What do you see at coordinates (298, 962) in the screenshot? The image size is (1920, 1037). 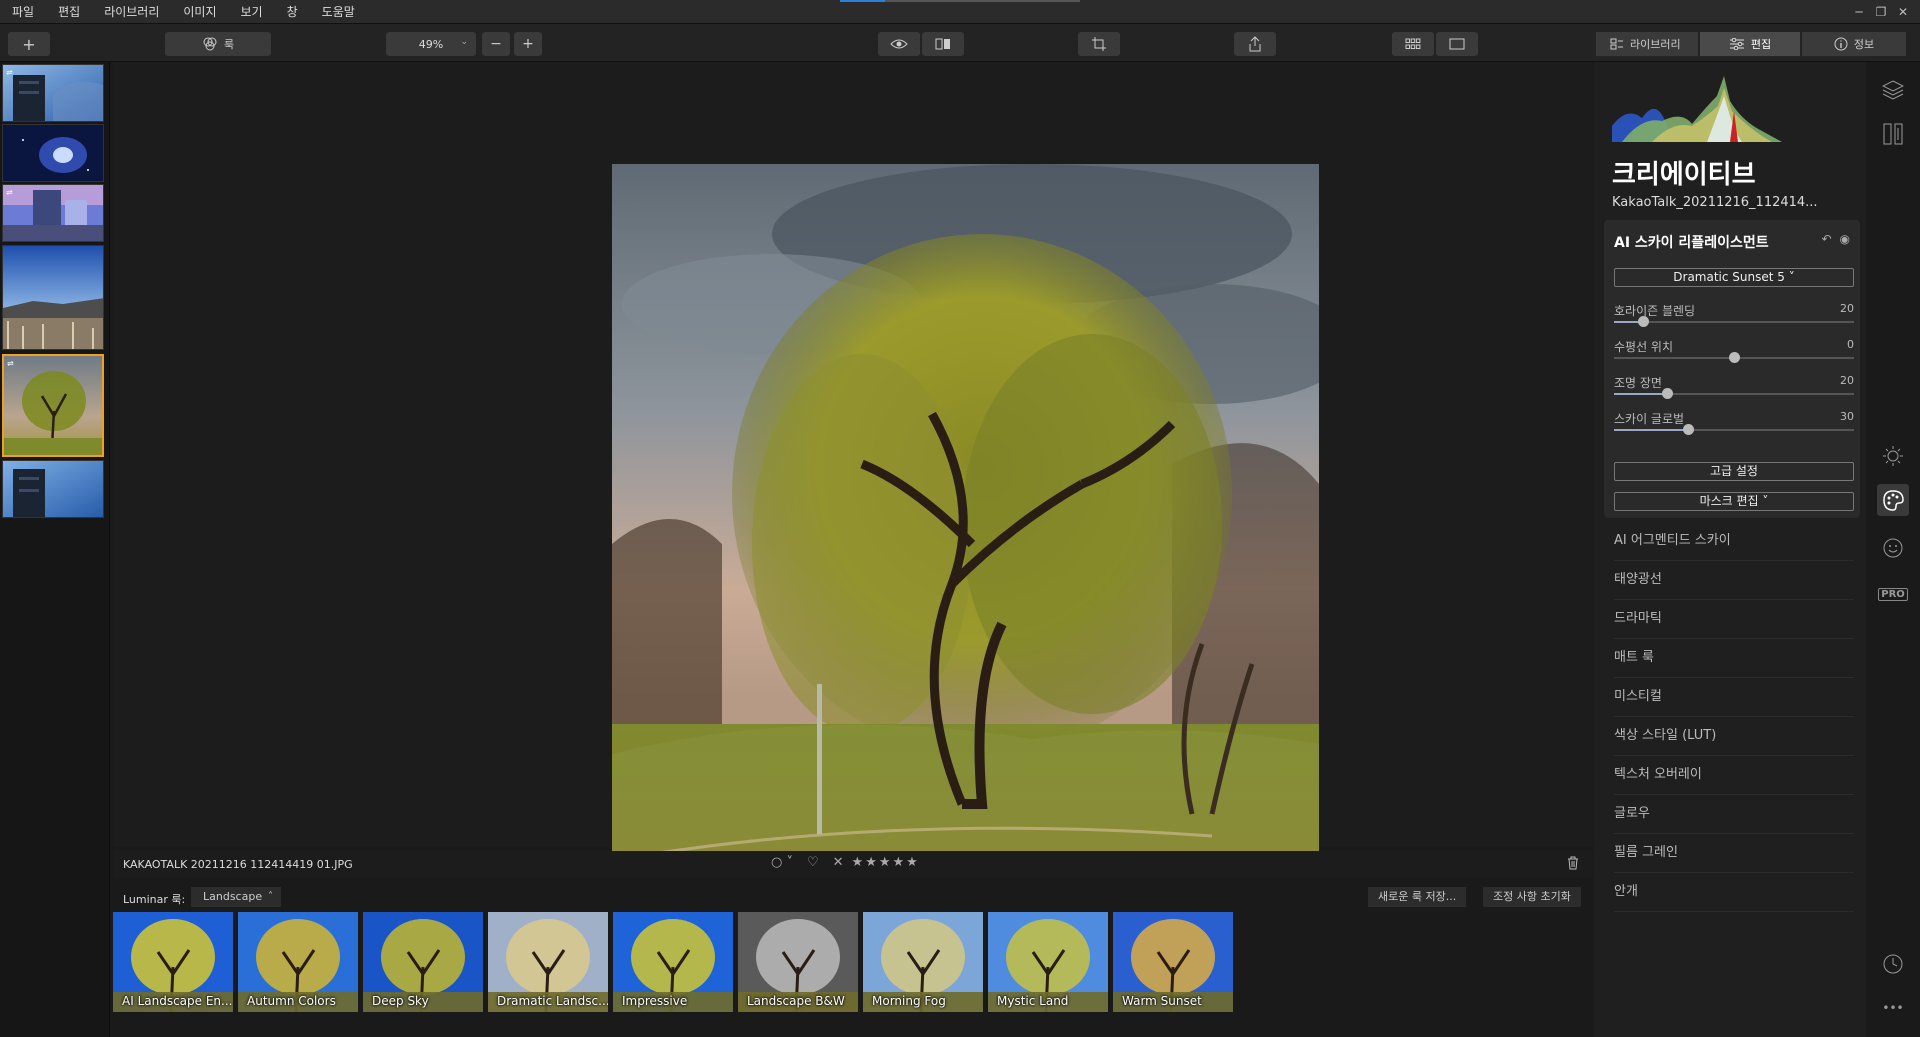 I see `look-preset: Autumn Colors` at bounding box center [298, 962].